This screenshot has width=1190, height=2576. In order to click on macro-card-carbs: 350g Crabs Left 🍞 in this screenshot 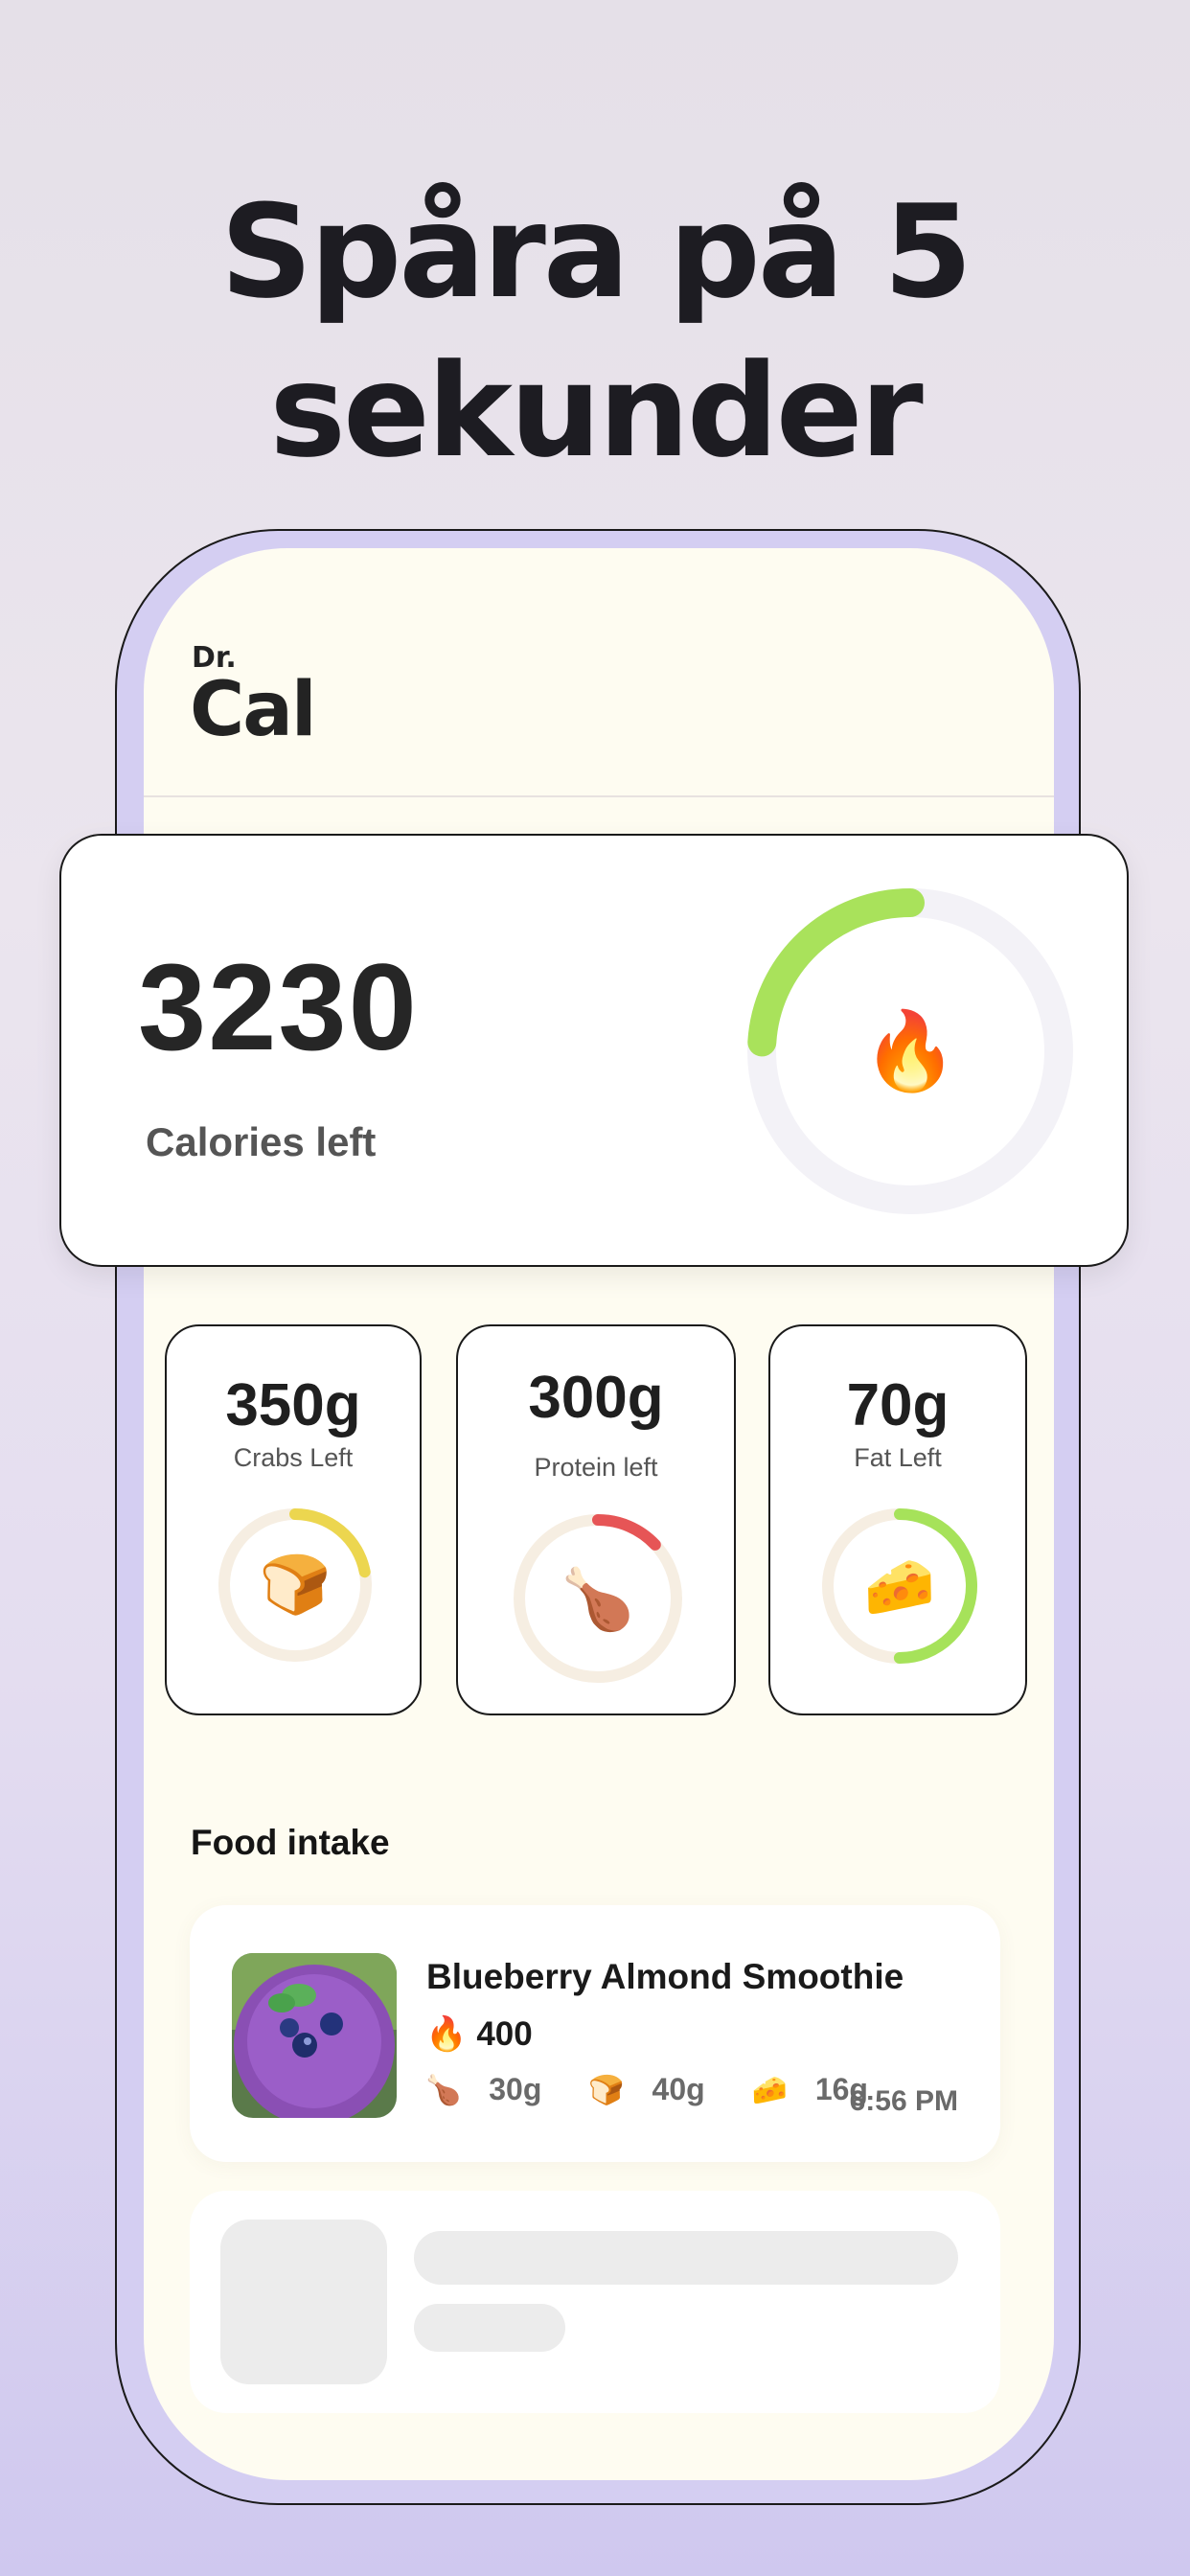, I will do `click(294, 1519)`.